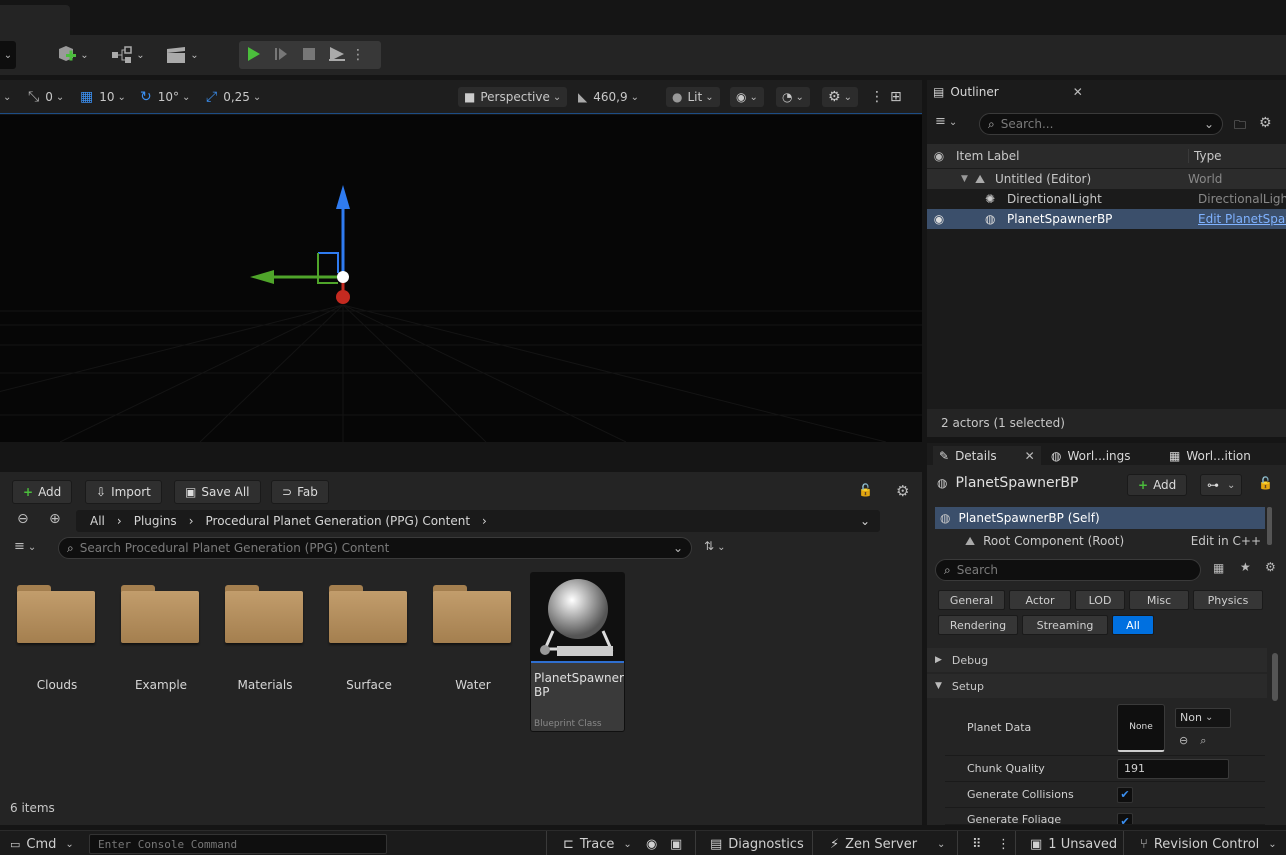 Image resolution: width=1286 pixels, height=855 pixels. I want to click on unsaved-button: ▣ 1 Unsaved, so click(1073, 844).